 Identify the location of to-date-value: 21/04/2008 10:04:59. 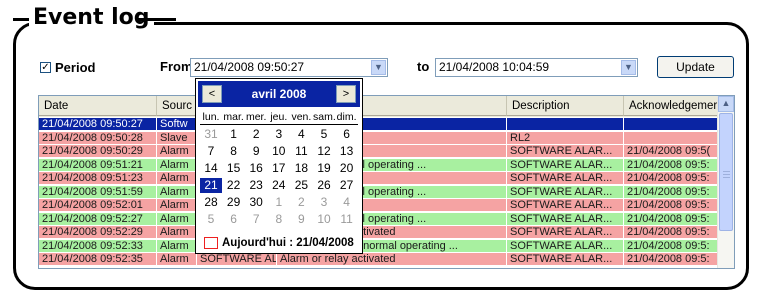
(494, 67).